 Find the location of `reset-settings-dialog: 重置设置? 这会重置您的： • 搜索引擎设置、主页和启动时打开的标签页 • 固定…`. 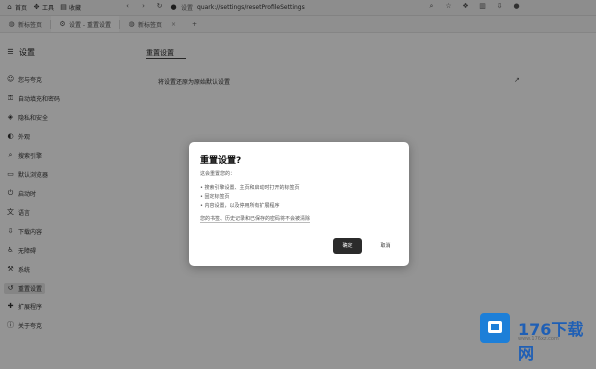

reset-settings-dialog: 重置设置? 这会重置您的： • 搜索引擎设置、主页和启动时打开的标签页 • 固定… is located at coordinates (299, 204).